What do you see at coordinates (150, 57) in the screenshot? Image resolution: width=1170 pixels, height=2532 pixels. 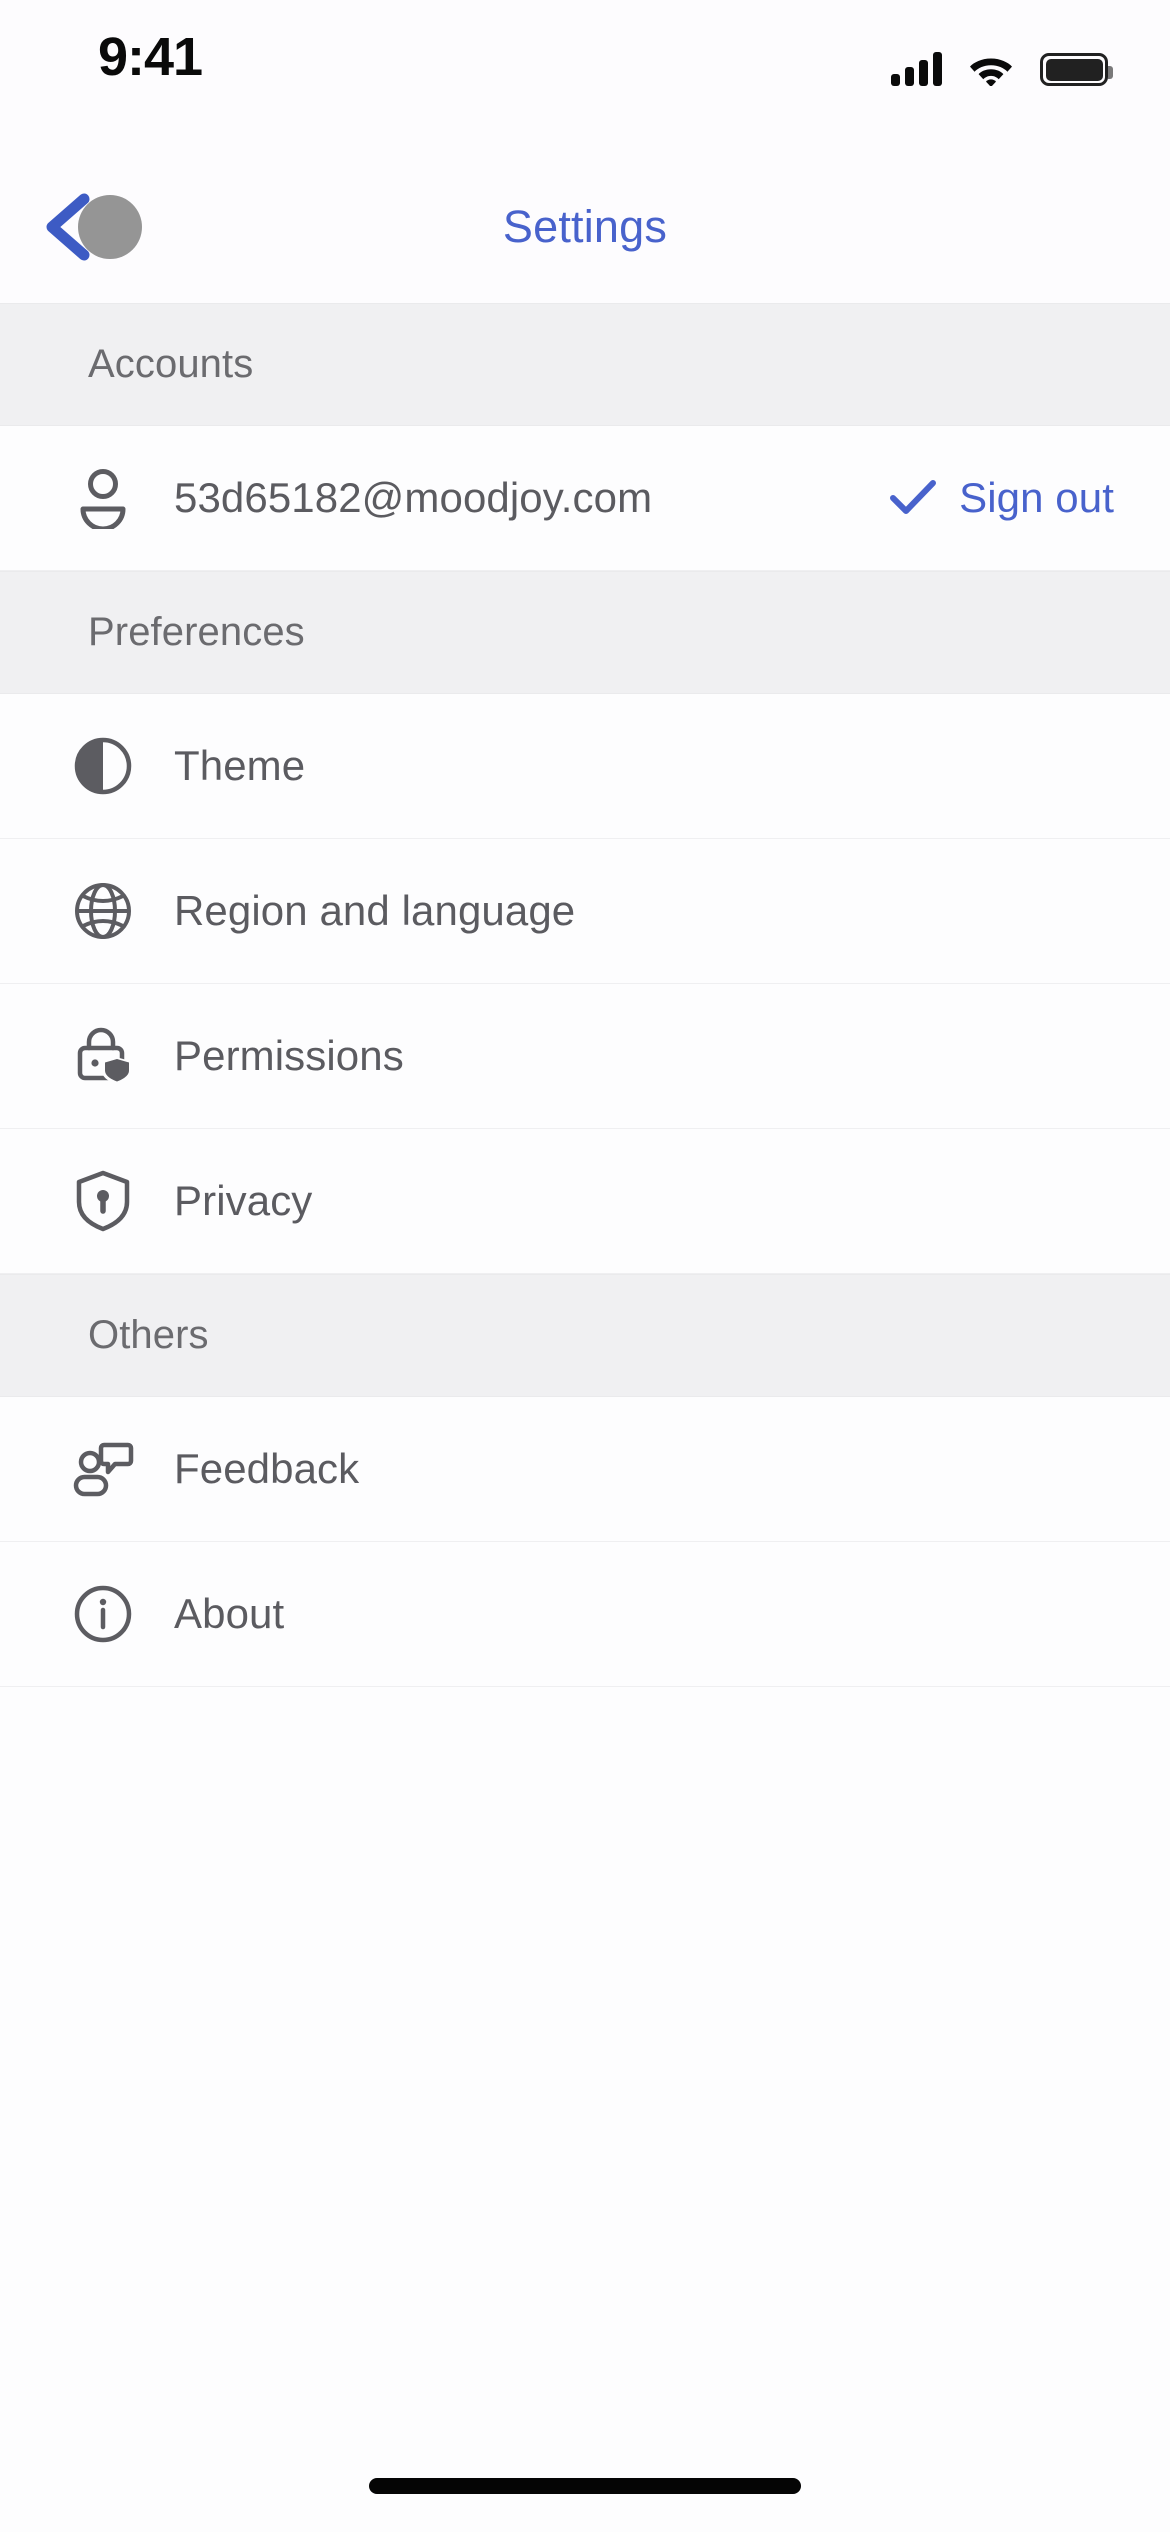 I see `status-bar-time: 9:41` at bounding box center [150, 57].